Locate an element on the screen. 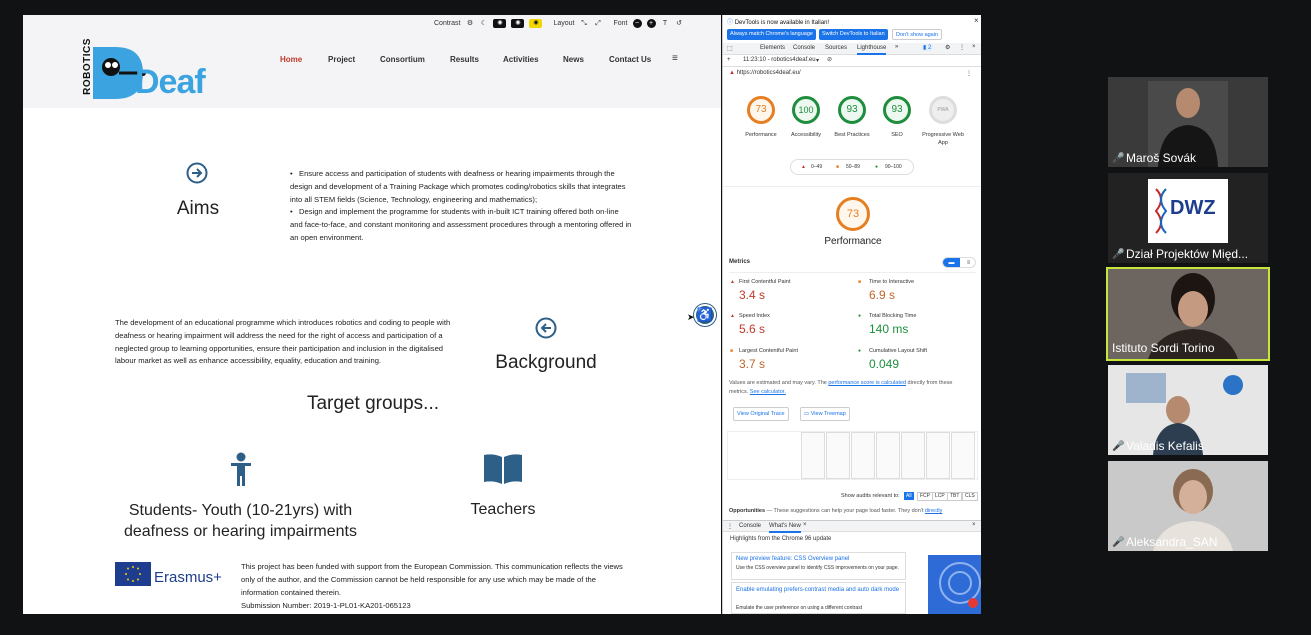 The width and height of the screenshot is (1311, 635). participant-tile-4: 🎤 Valadis Kefalis is located at coordinates (1188, 410).